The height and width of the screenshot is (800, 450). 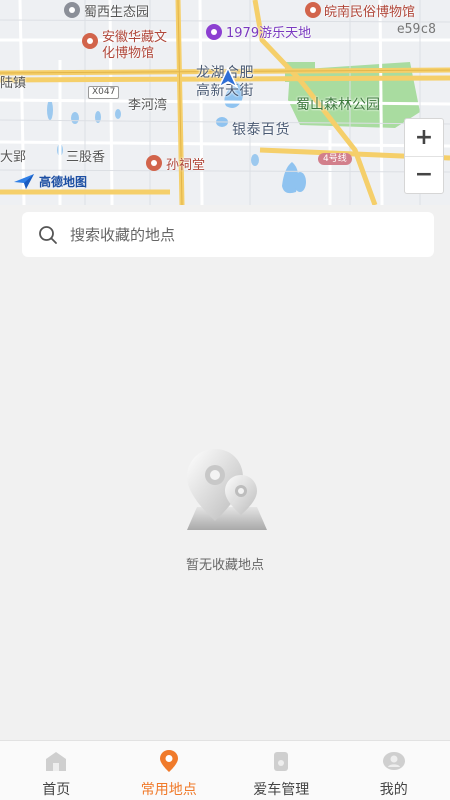 I want to click on map-logo: 高德地图, so click(x=49, y=181).